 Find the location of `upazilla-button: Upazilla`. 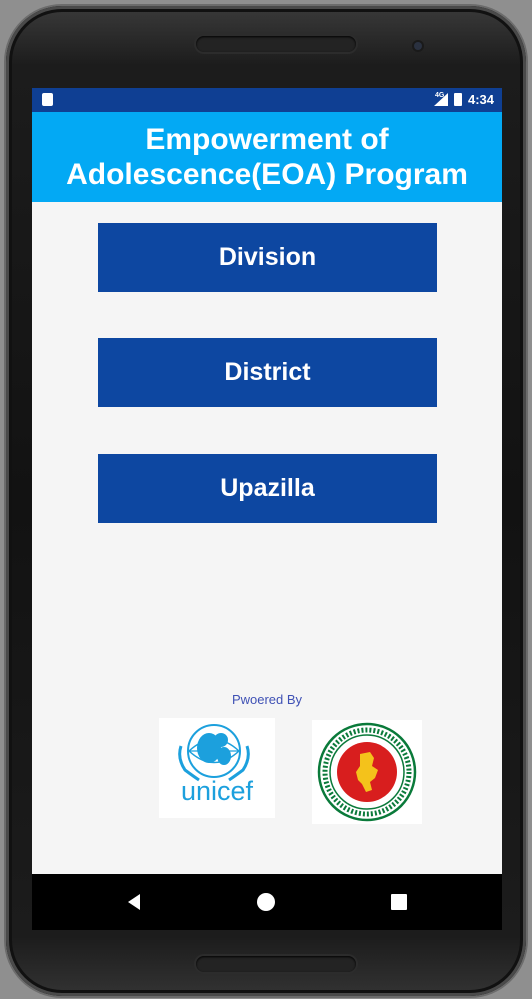

upazilla-button: Upazilla is located at coordinates (267, 488).